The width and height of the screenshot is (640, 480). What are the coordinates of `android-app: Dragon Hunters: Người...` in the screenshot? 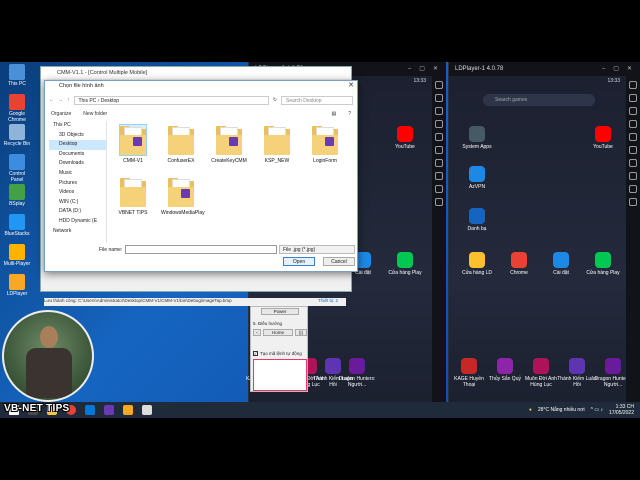 It's located at (357, 373).